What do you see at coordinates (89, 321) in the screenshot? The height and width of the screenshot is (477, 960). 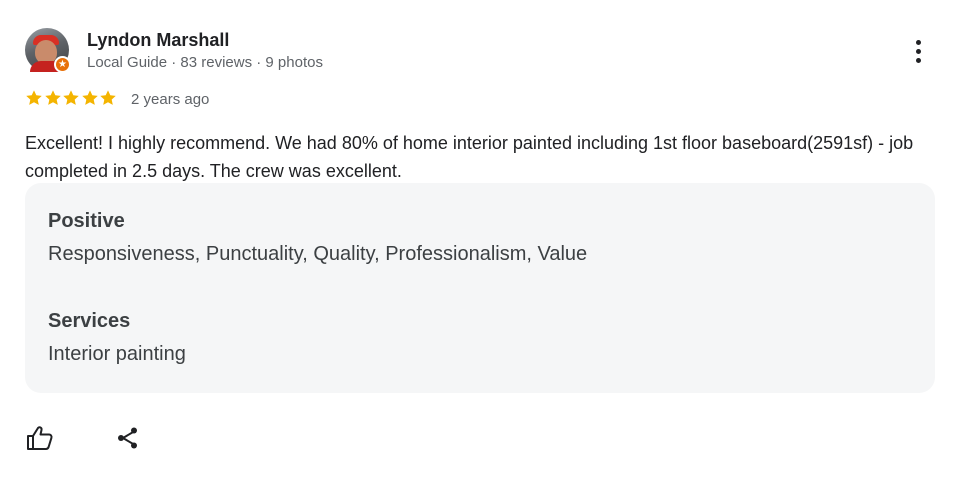 I see `attribute-heading-services: Services` at bounding box center [89, 321].